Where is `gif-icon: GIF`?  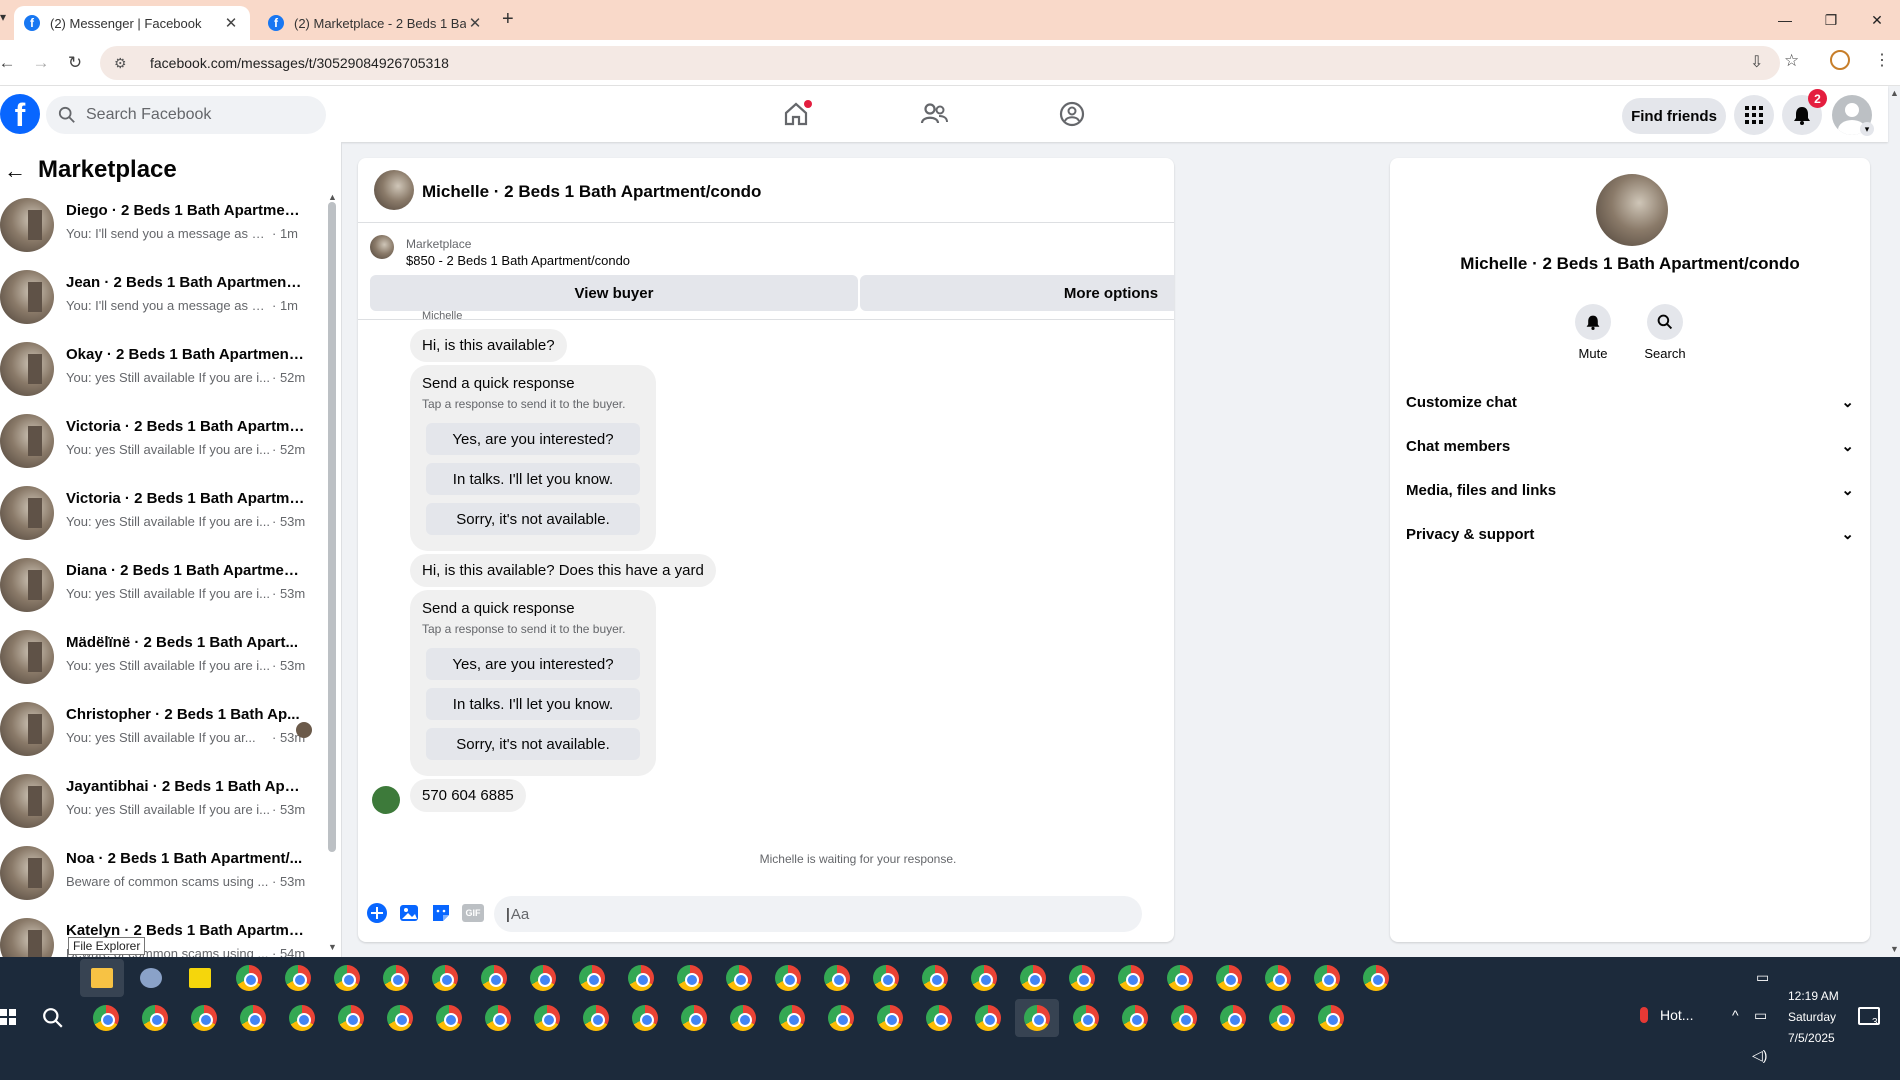 gif-icon: GIF is located at coordinates (473, 913).